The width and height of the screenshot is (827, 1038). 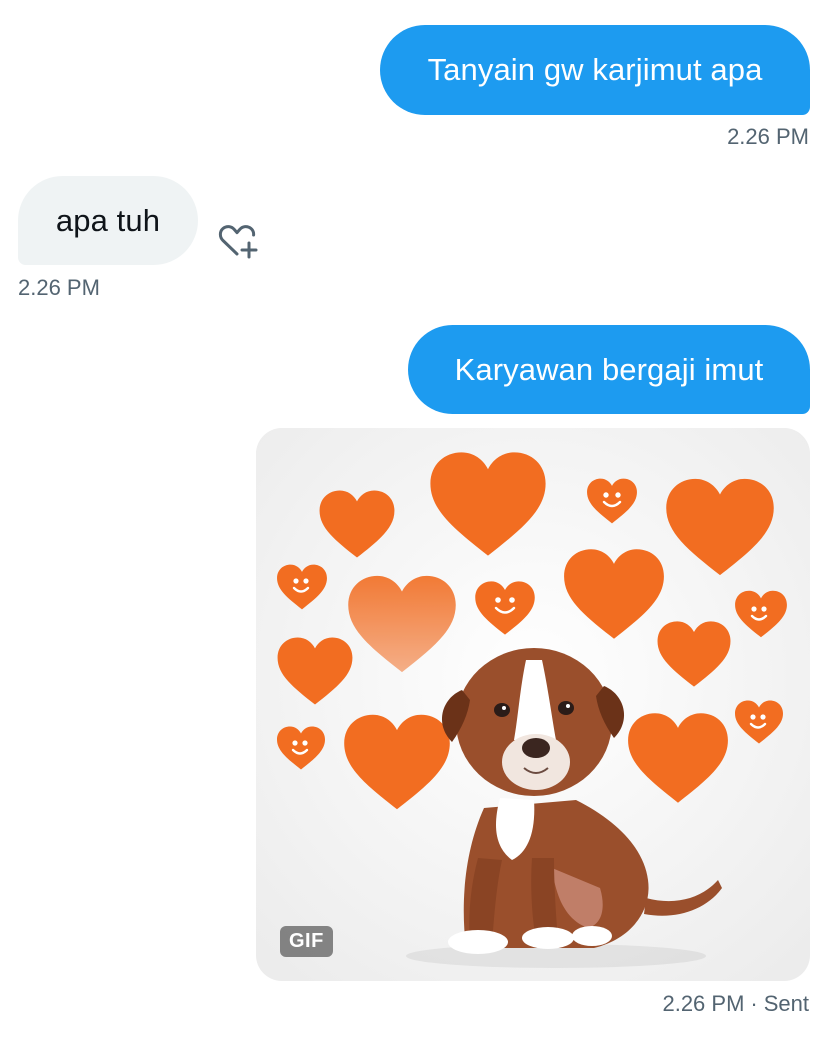 I want to click on message-text: Karyawan bergaji imut, so click(x=609, y=369).